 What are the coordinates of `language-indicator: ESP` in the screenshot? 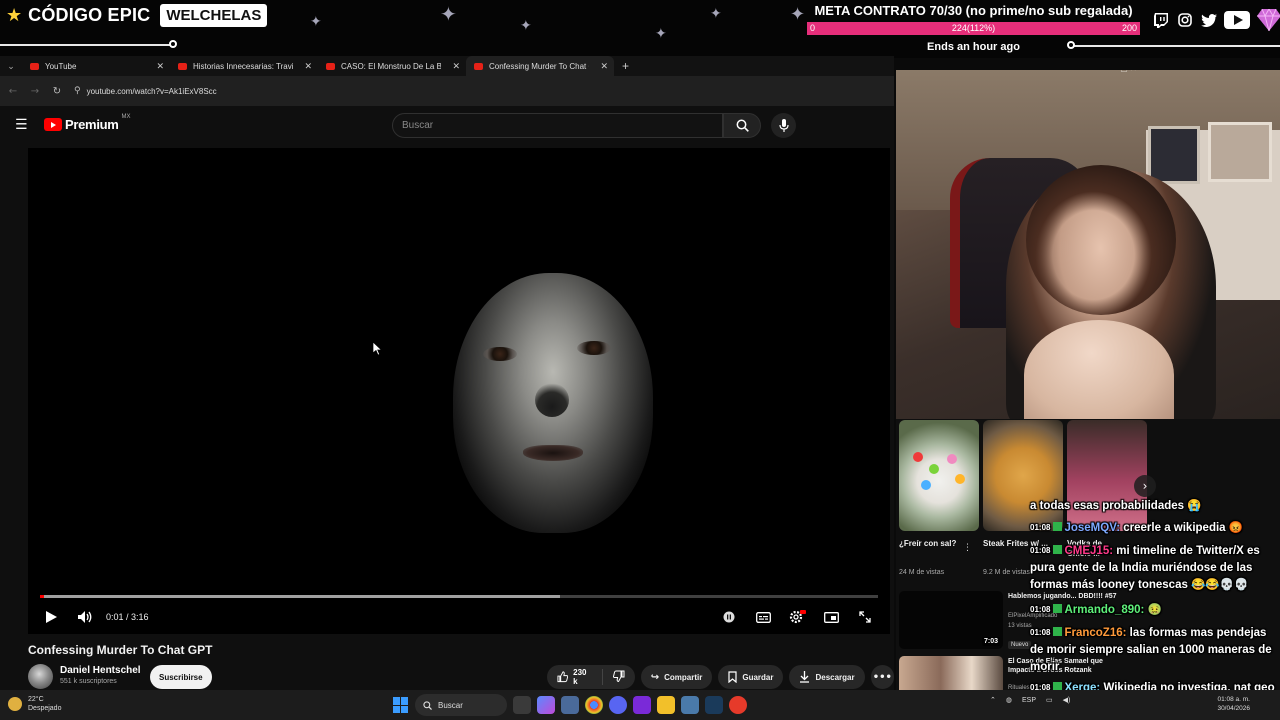 It's located at (1029, 700).